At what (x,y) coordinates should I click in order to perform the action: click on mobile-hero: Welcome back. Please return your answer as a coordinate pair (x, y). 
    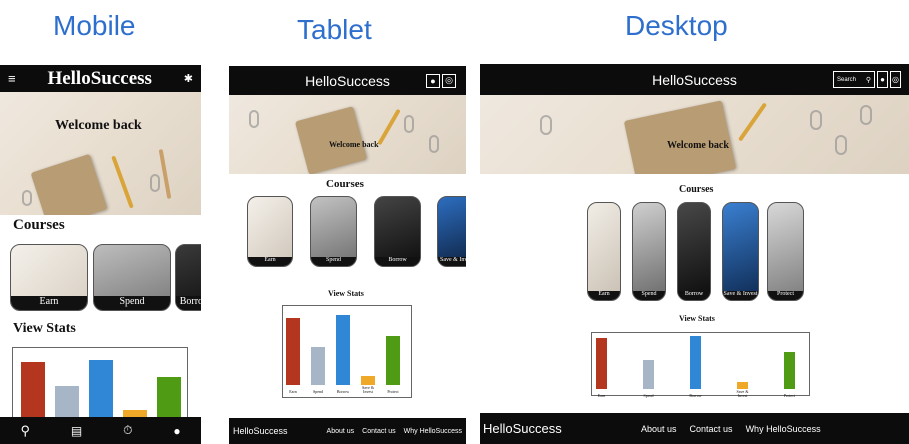
    Looking at the image, I should click on (100, 153).